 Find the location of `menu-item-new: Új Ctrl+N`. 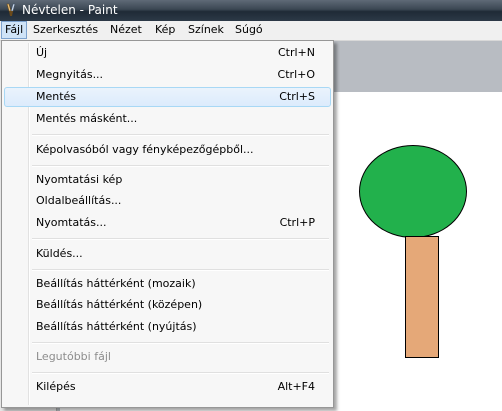

menu-item-new: Új Ctrl+N is located at coordinates (167, 53).